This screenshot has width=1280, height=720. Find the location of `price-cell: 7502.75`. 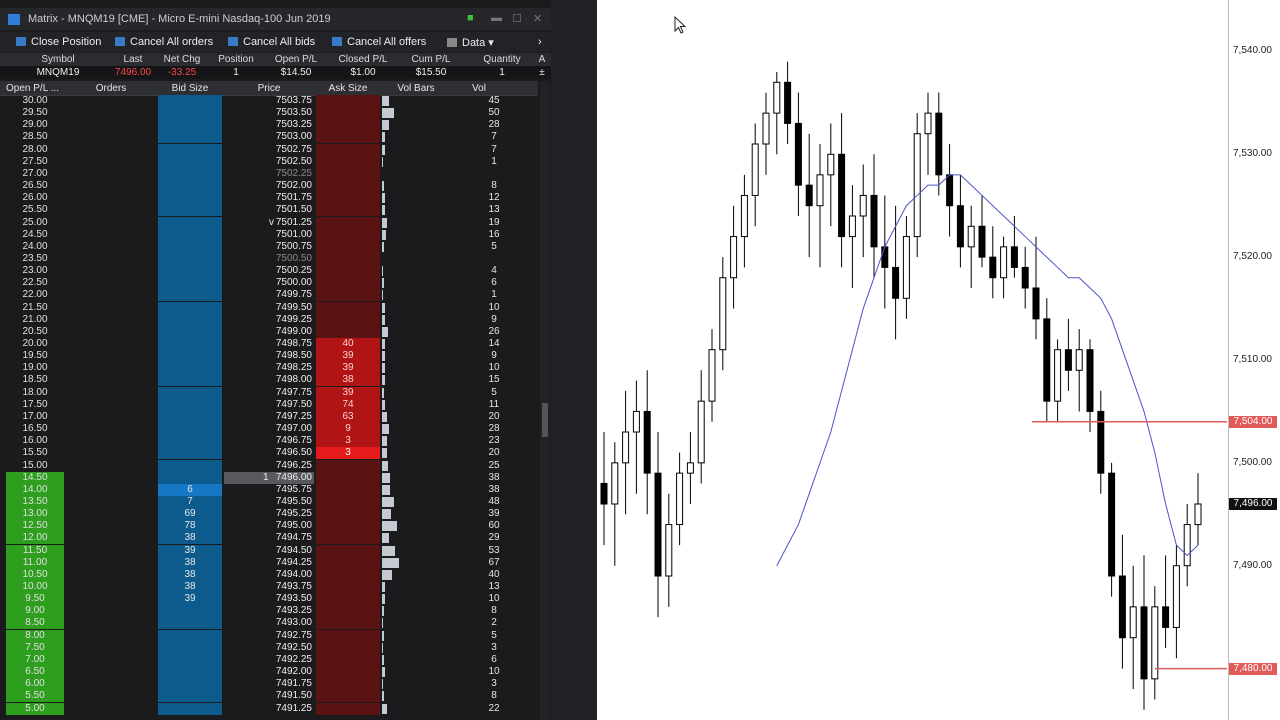

price-cell: 7502.75 is located at coordinates (269, 150).